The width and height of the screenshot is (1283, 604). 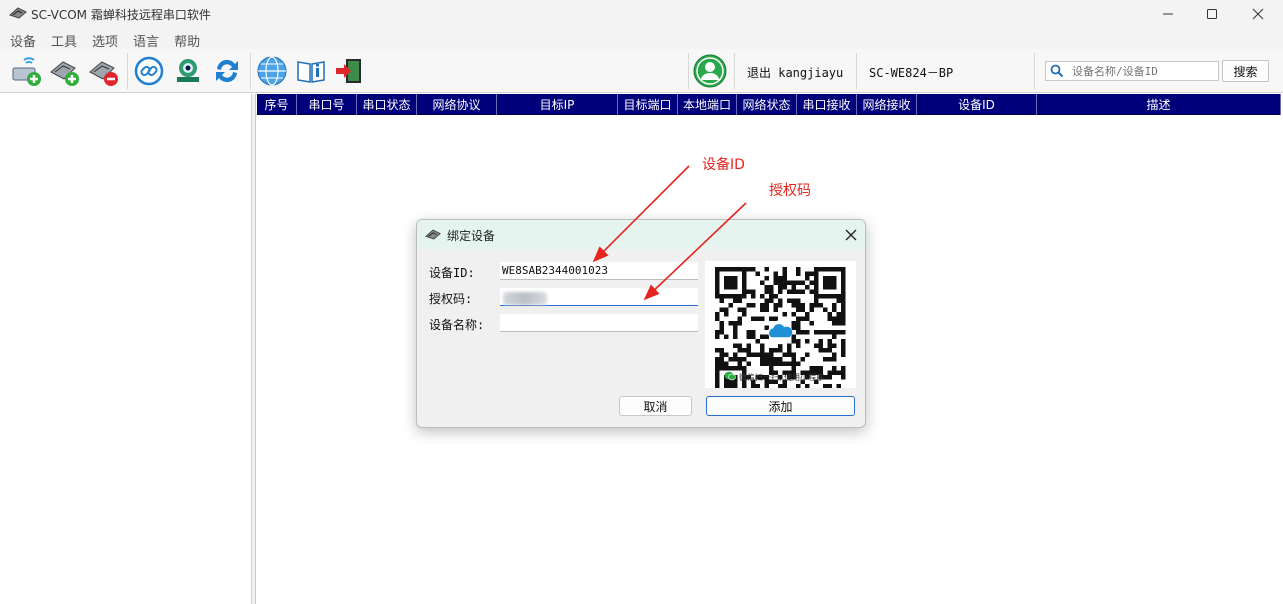 I want to click on search-box, so click(x=1132, y=71).